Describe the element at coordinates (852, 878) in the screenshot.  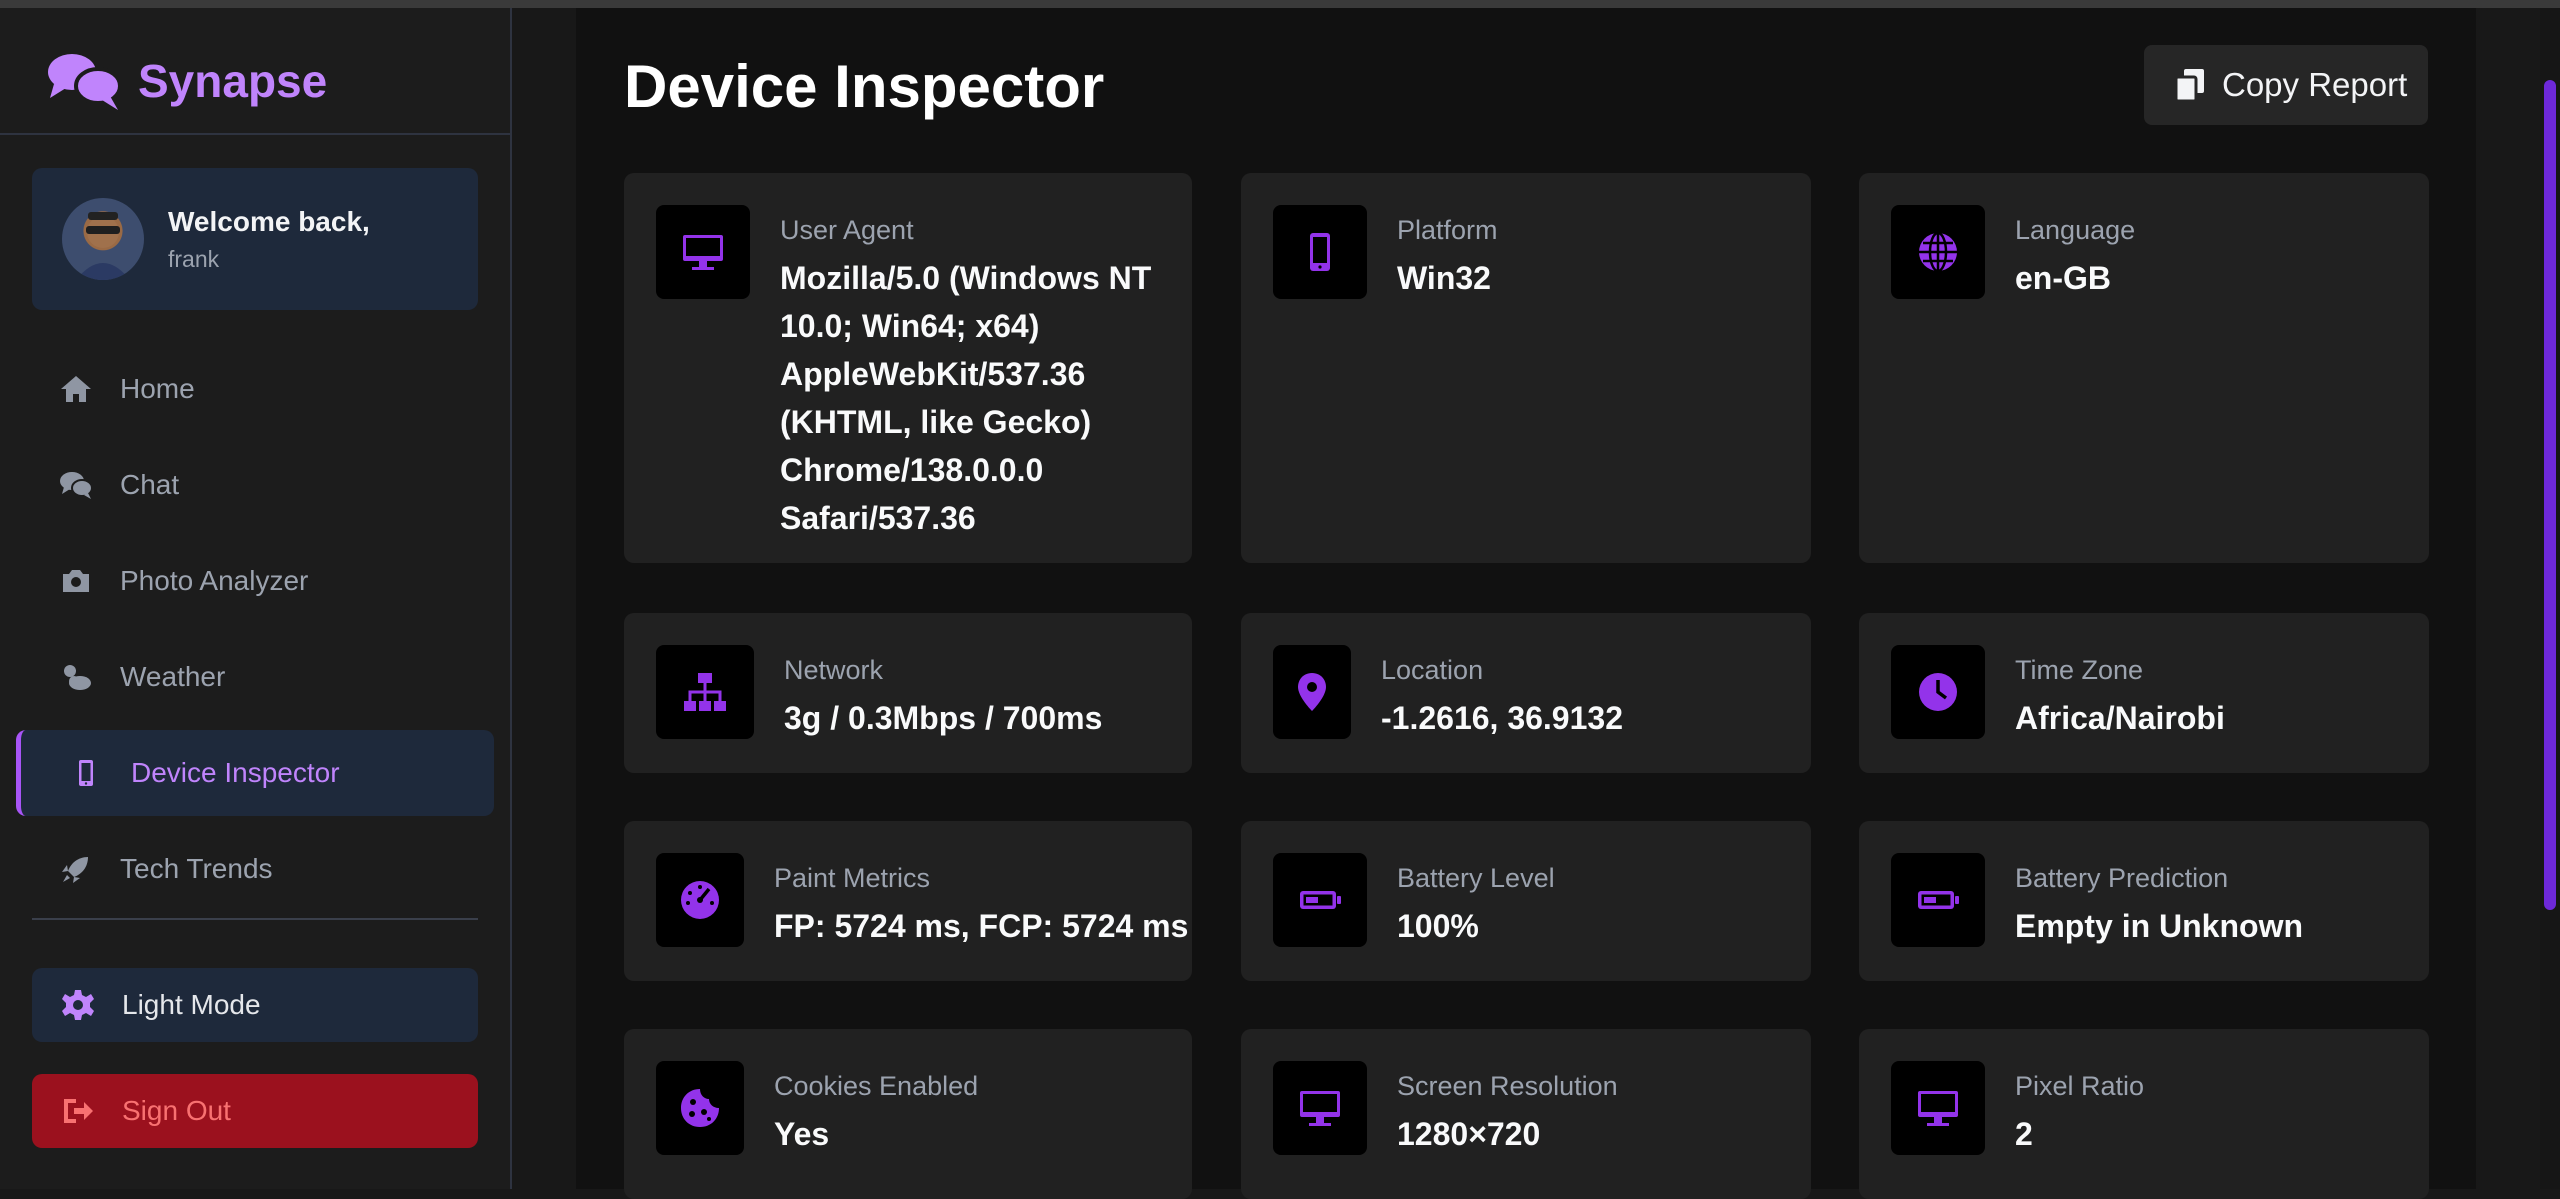
I see `card-label: Paint Metrics` at that location.